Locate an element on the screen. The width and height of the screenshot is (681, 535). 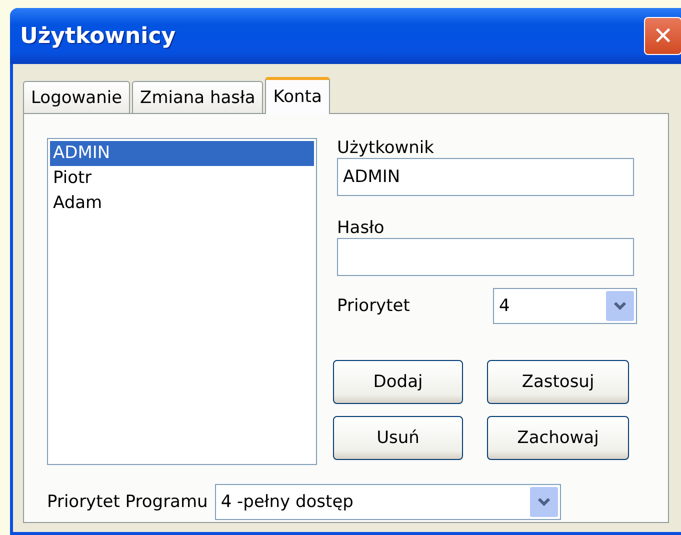
user-list-item: Piotr is located at coordinates (182, 178).